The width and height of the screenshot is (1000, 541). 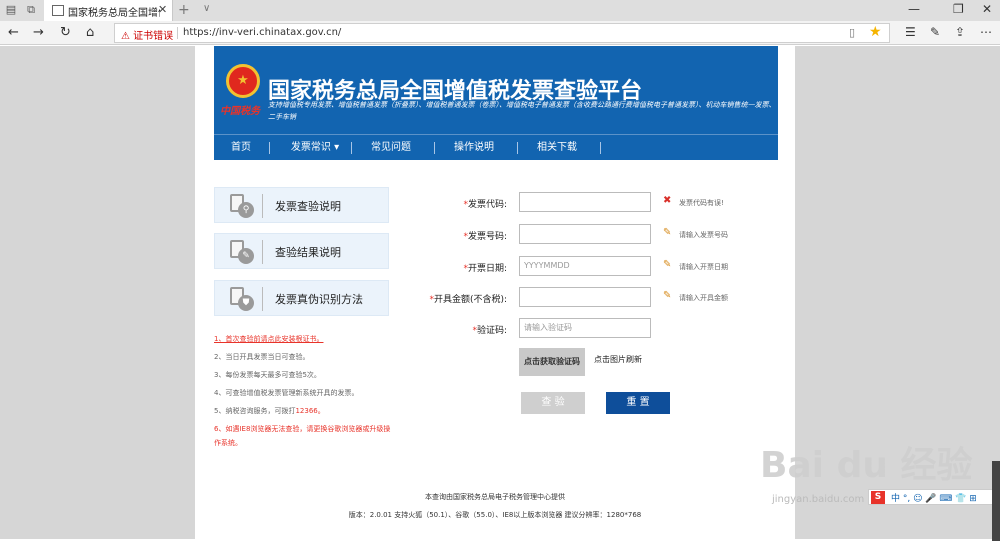 What do you see at coordinates (585, 266) in the screenshot?
I see `issue-date-input: YYYYMMDD` at bounding box center [585, 266].